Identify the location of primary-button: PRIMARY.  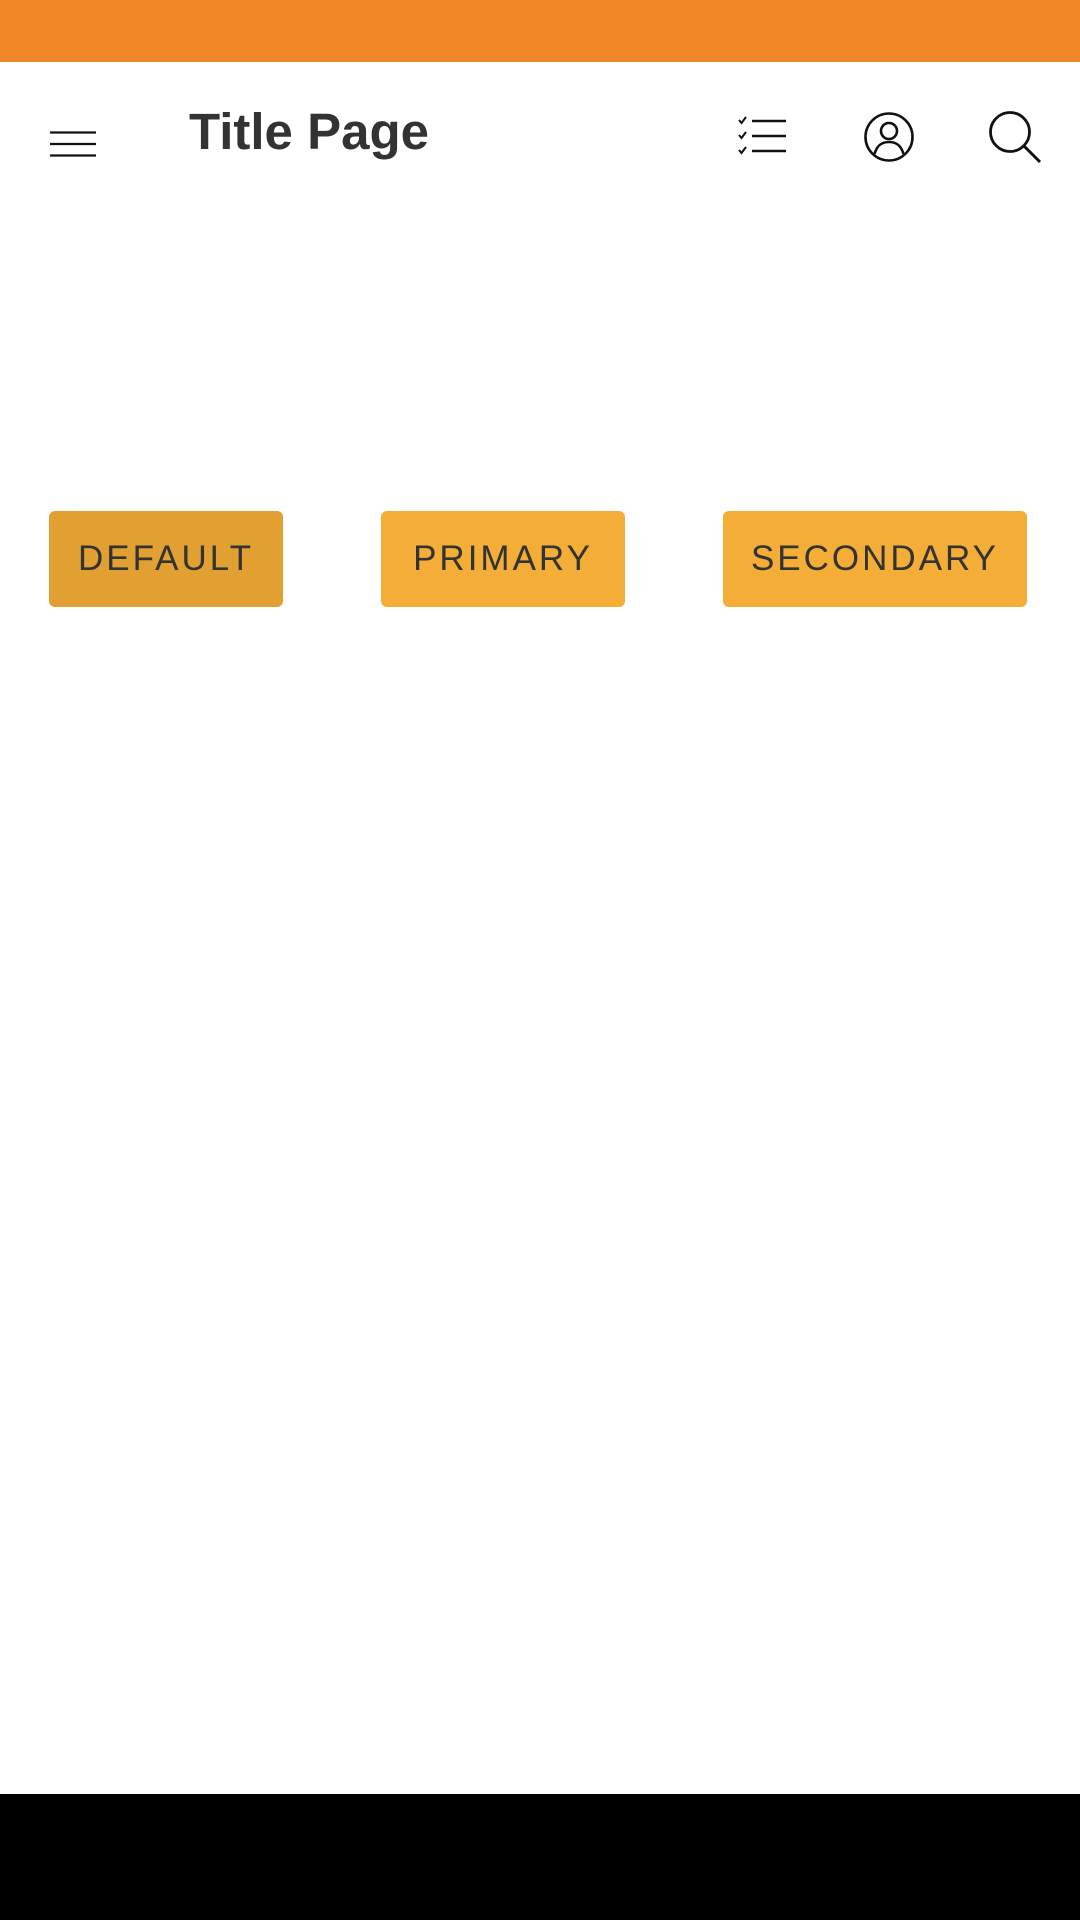
(503, 559).